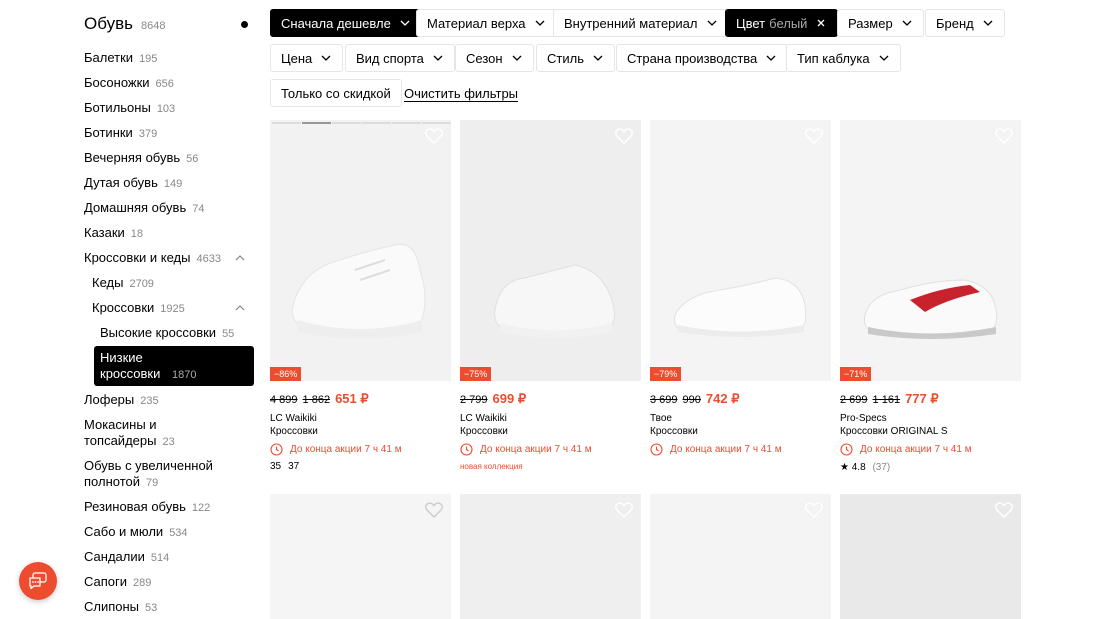 This screenshot has height=619, width=1100. What do you see at coordinates (166, 109) in the screenshot?
I see `sidebar-item-count: 103` at bounding box center [166, 109].